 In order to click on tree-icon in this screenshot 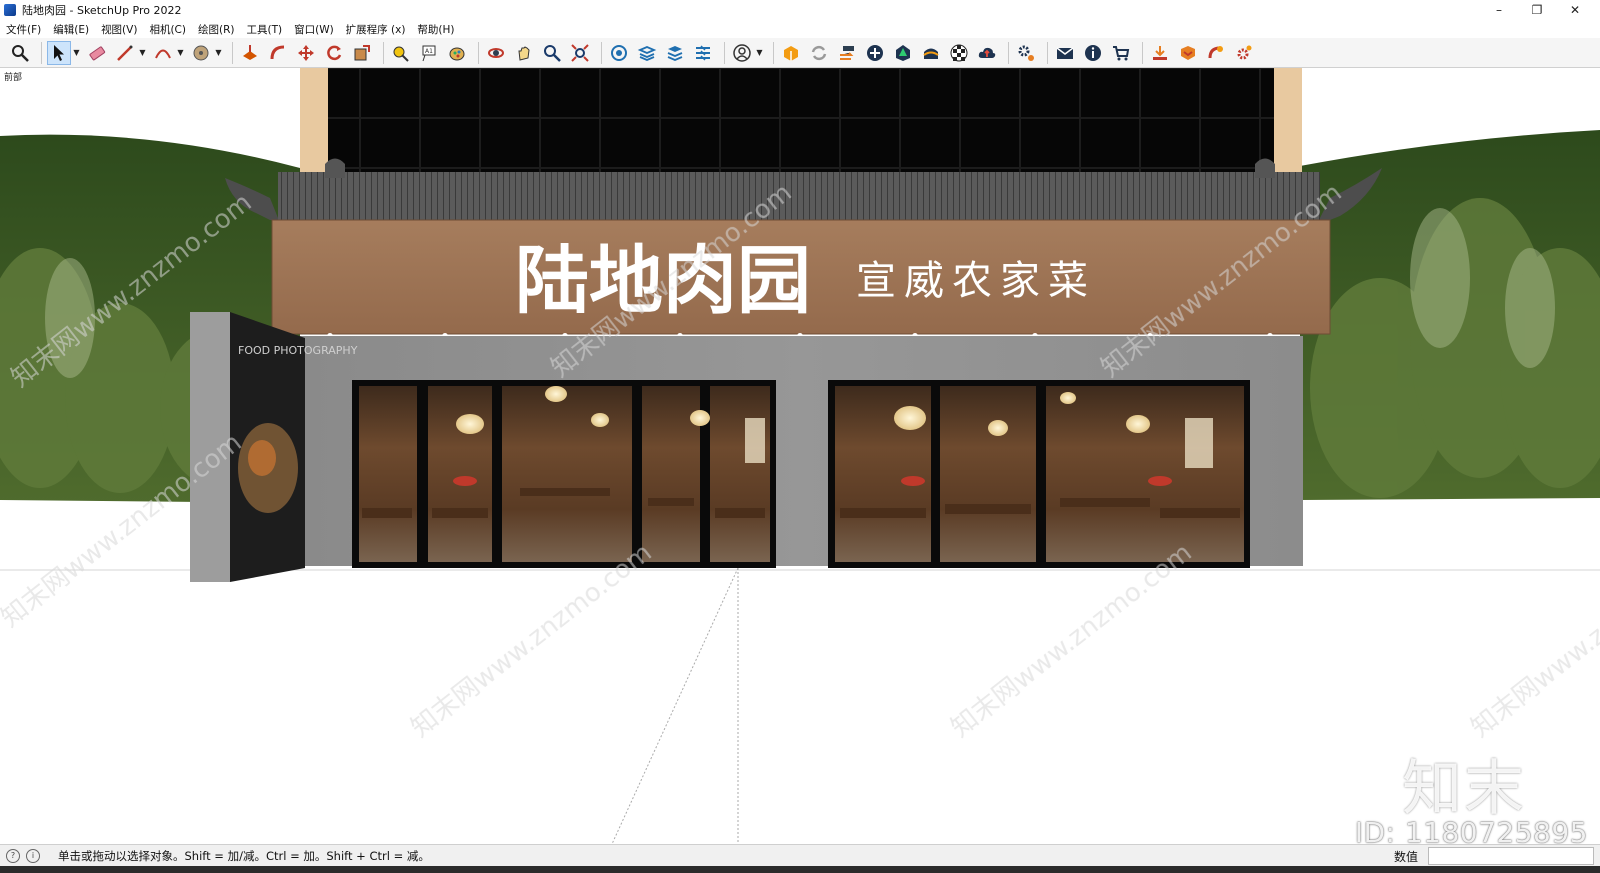, I will do `click(903, 53)`.